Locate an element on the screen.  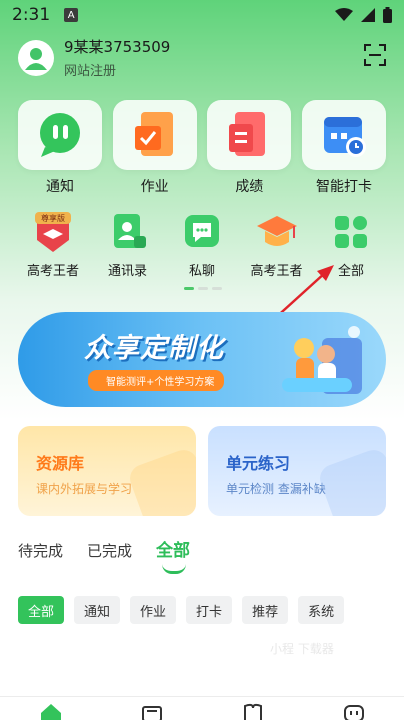
feature-contacts: 通讯录 is located at coordinates (128, 244).